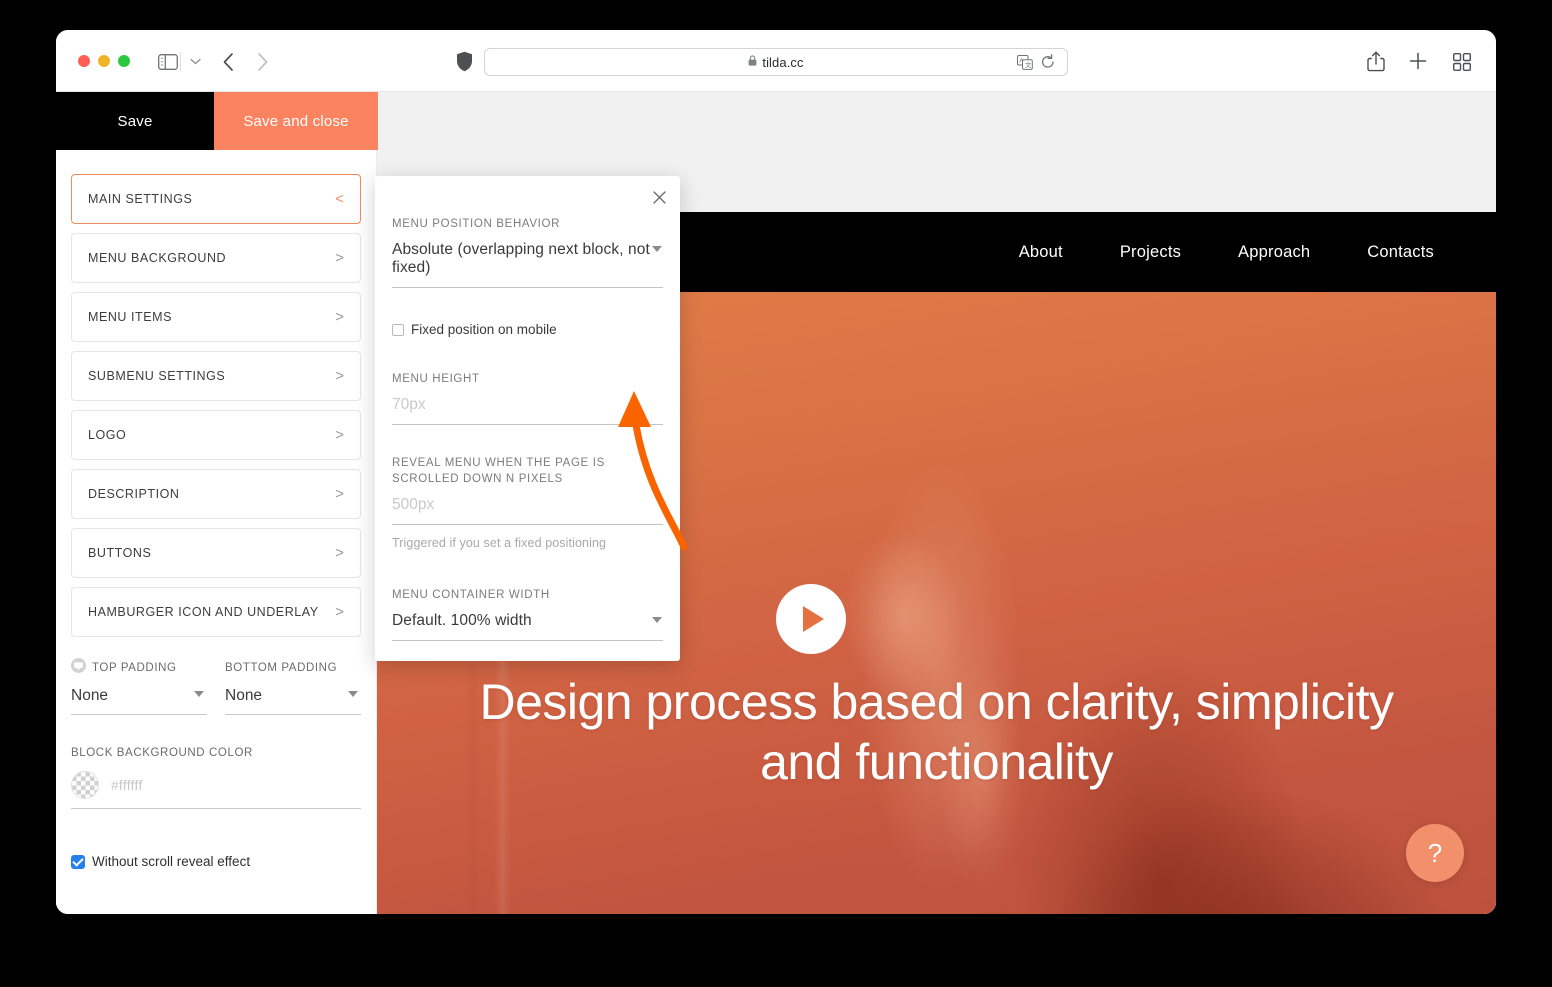 The width and height of the screenshot is (1552, 987). I want to click on block-background-color-label: BLOCK BACKGROUND COLOR, so click(162, 753).